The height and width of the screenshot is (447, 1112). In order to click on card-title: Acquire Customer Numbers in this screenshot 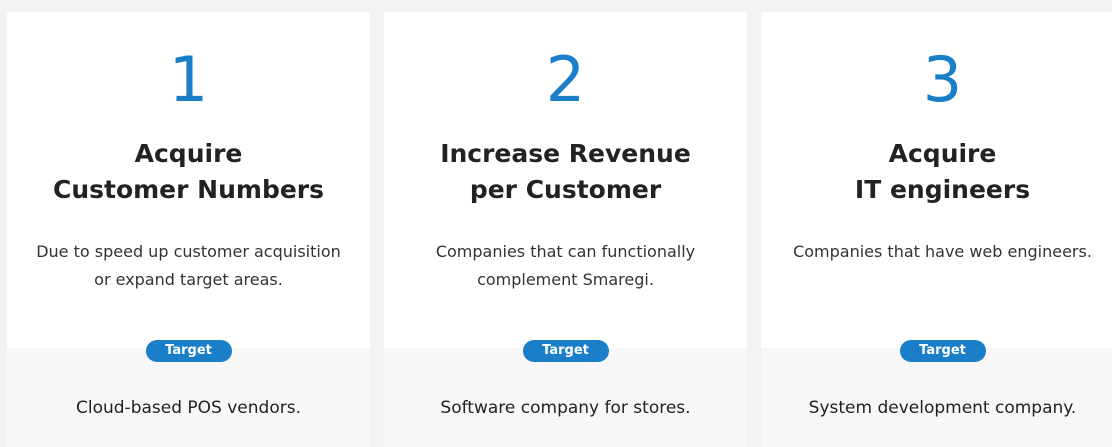, I will do `click(188, 171)`.